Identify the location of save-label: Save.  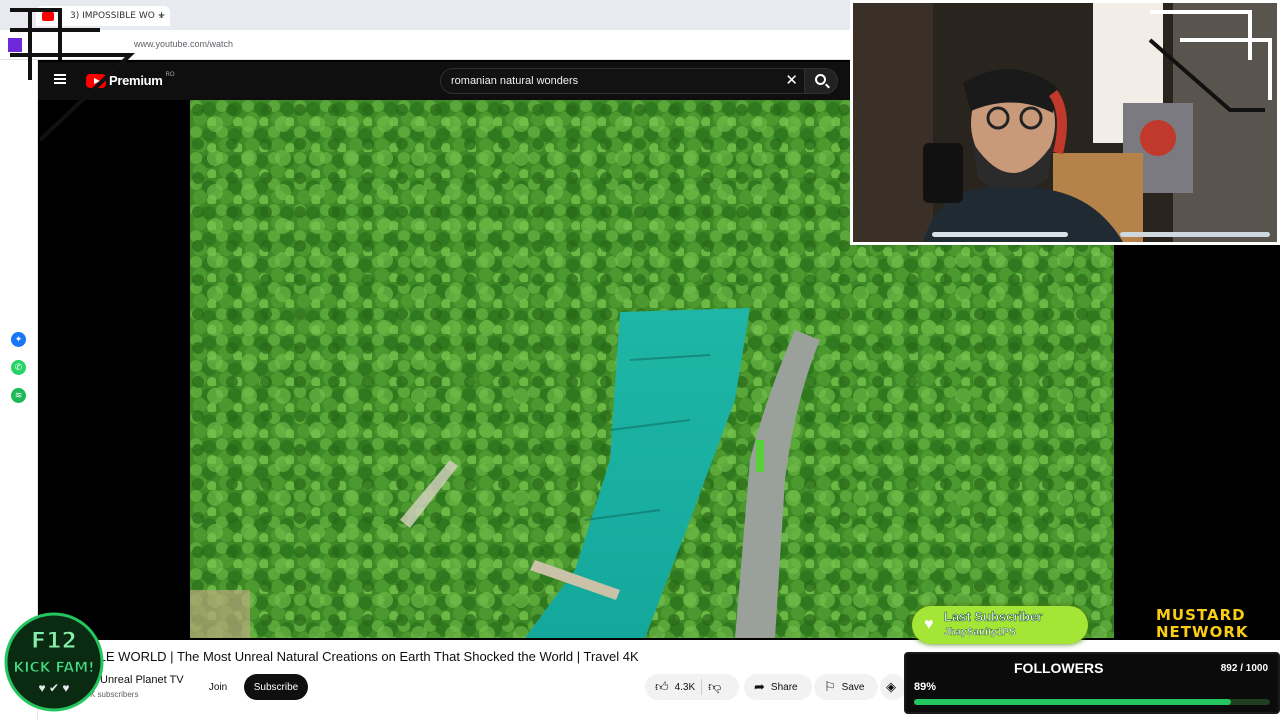
(853, 687).